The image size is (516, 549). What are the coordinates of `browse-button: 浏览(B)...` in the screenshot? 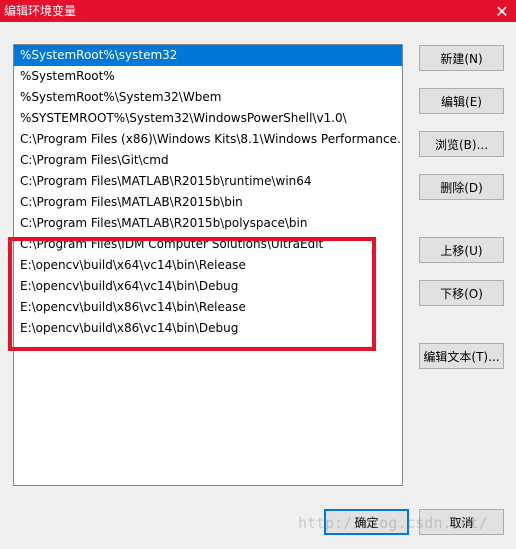 It's located at (461, 144).